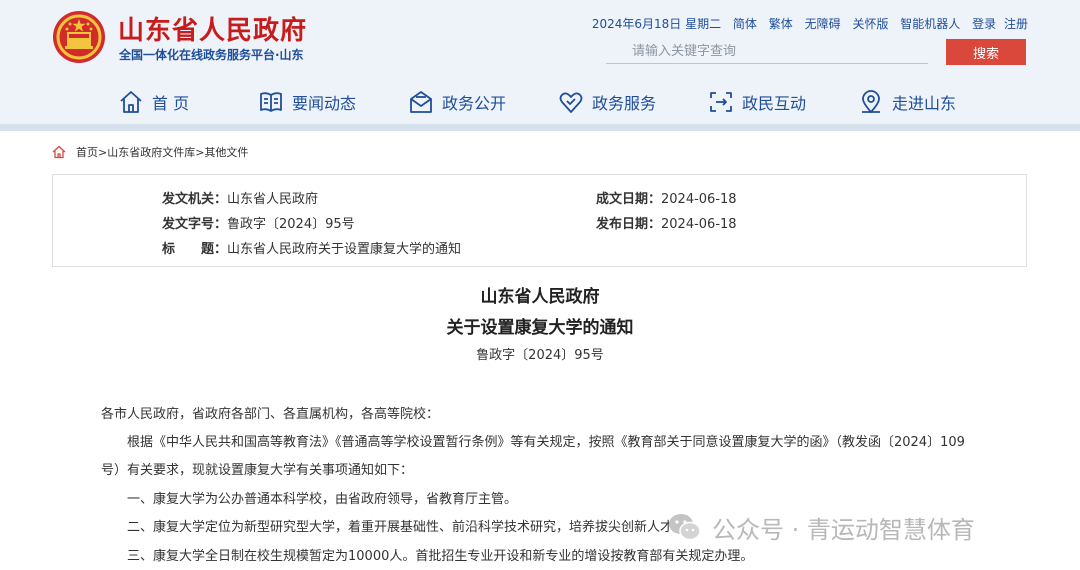 The image size is (1080, 570). I want to click on link-register: 注册, so click(1016, 24).